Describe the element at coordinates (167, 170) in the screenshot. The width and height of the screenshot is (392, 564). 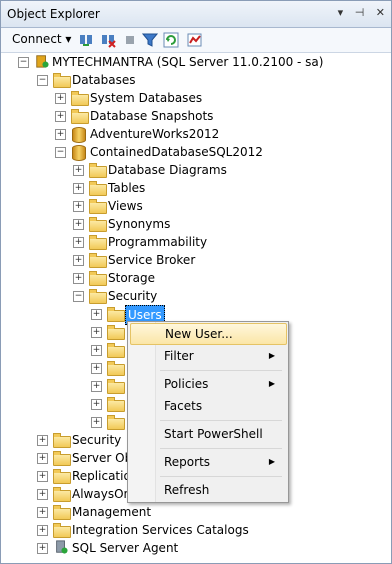
I see `tree-label: Database Diagrams` at that location.